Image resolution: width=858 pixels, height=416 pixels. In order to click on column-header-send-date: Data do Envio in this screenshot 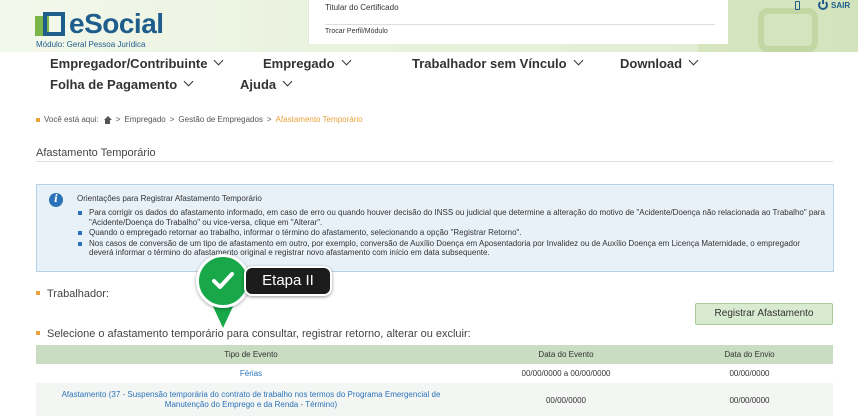, I will do `click(749, 354)`.